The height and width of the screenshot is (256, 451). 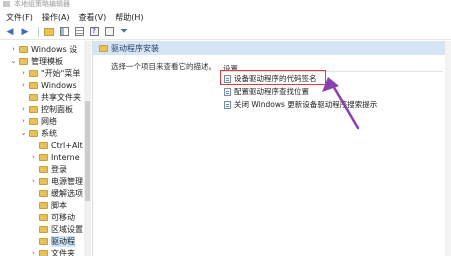 I want to click on policy-label: 关闭 Windows 更新设备驱动程序搜索提示, so click(x=306, y=104).